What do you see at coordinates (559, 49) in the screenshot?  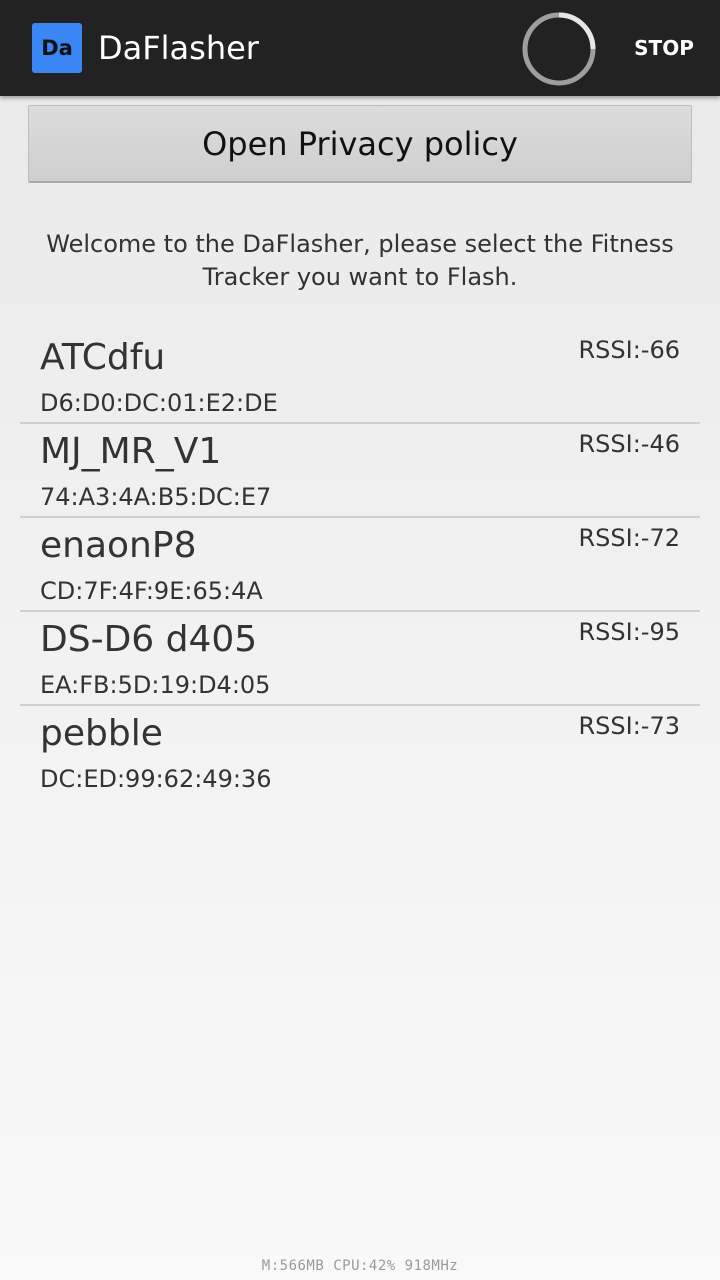 I see `progress-spinner-icon` at bounding box center [559, 49].